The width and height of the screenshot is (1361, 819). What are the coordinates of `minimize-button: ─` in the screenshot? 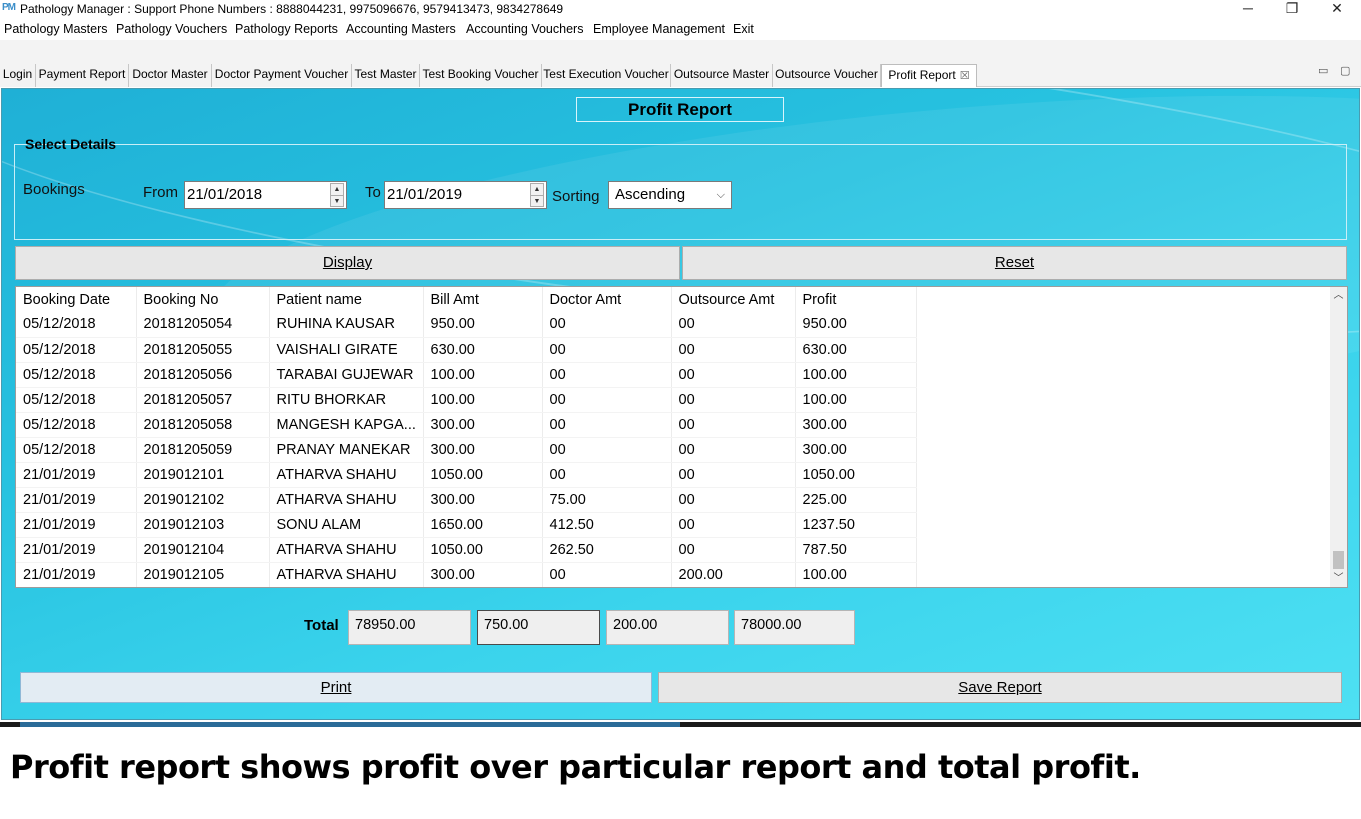 It's located at (1248, 9).